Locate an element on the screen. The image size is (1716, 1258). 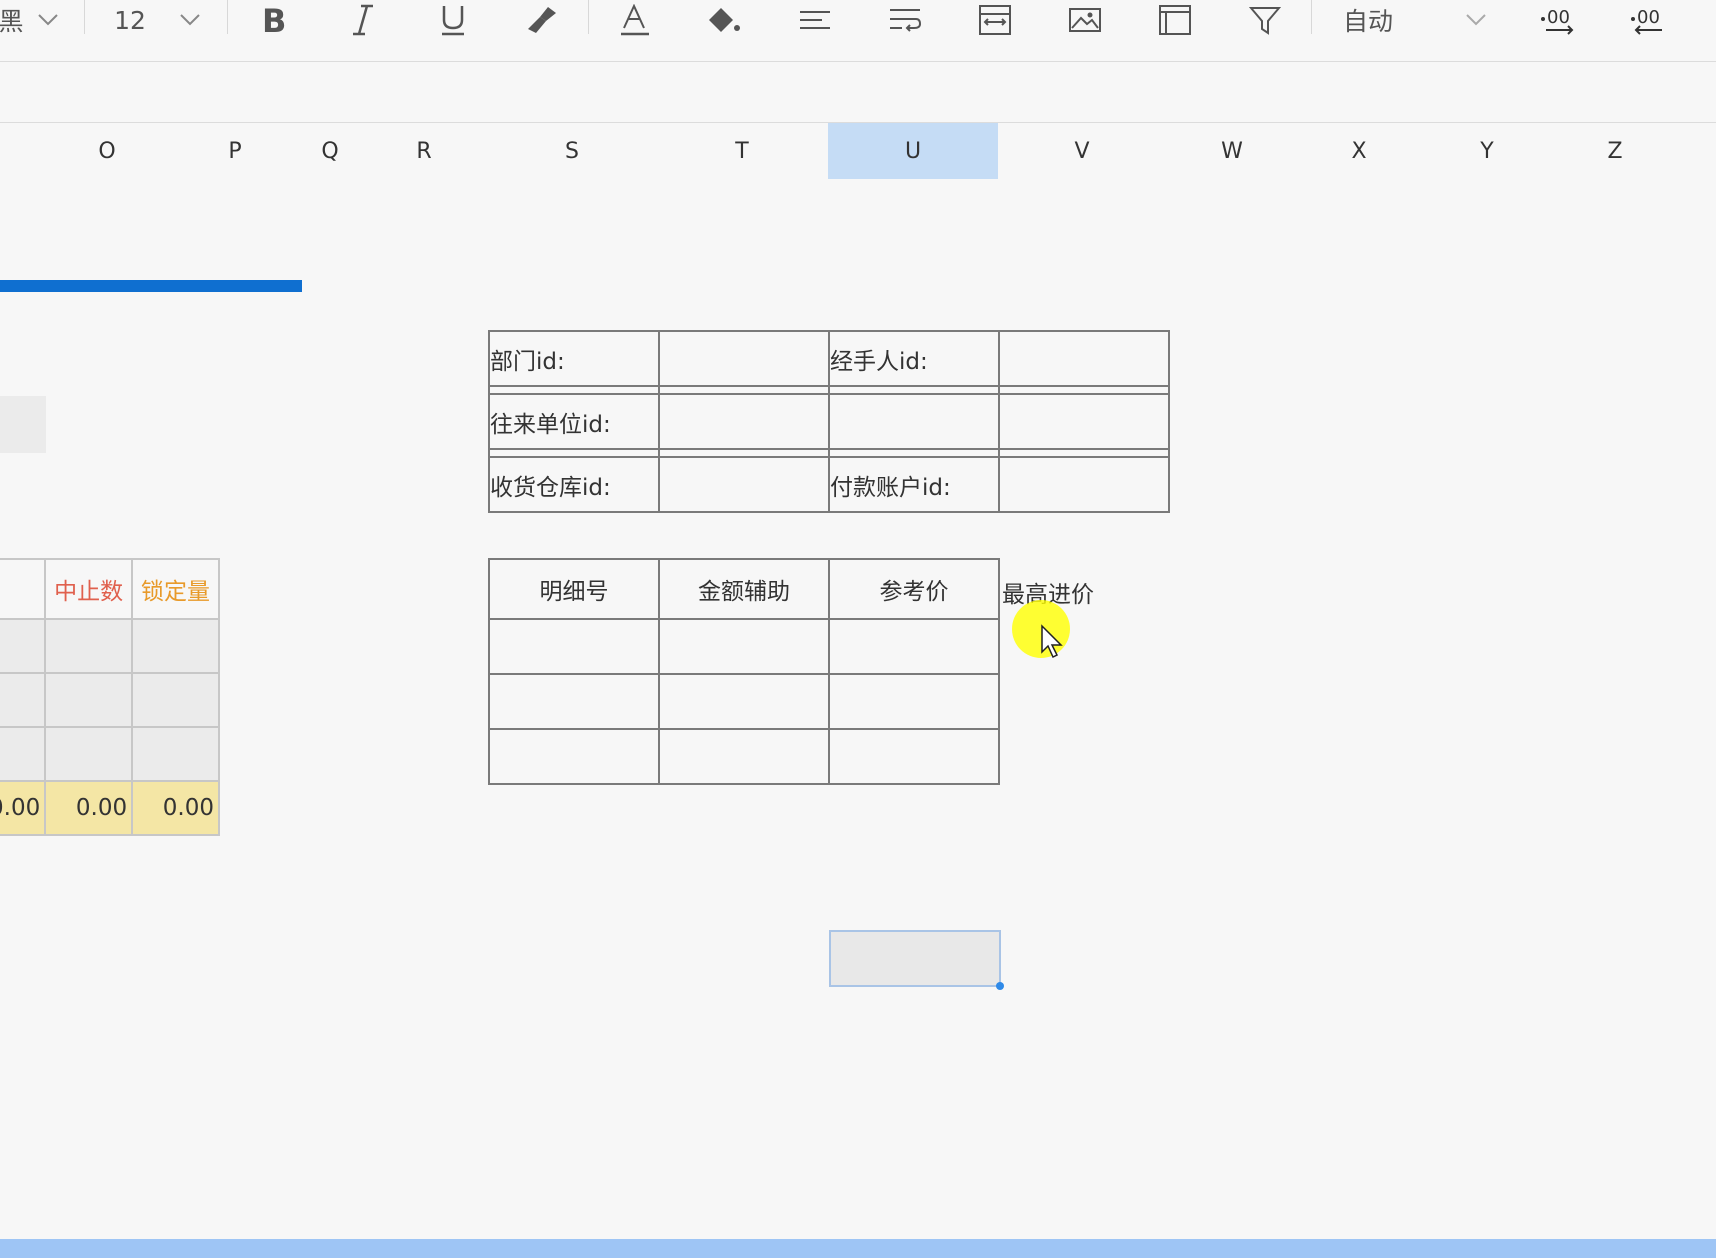
column-header-q: Q is located at coordinates (330, 151).